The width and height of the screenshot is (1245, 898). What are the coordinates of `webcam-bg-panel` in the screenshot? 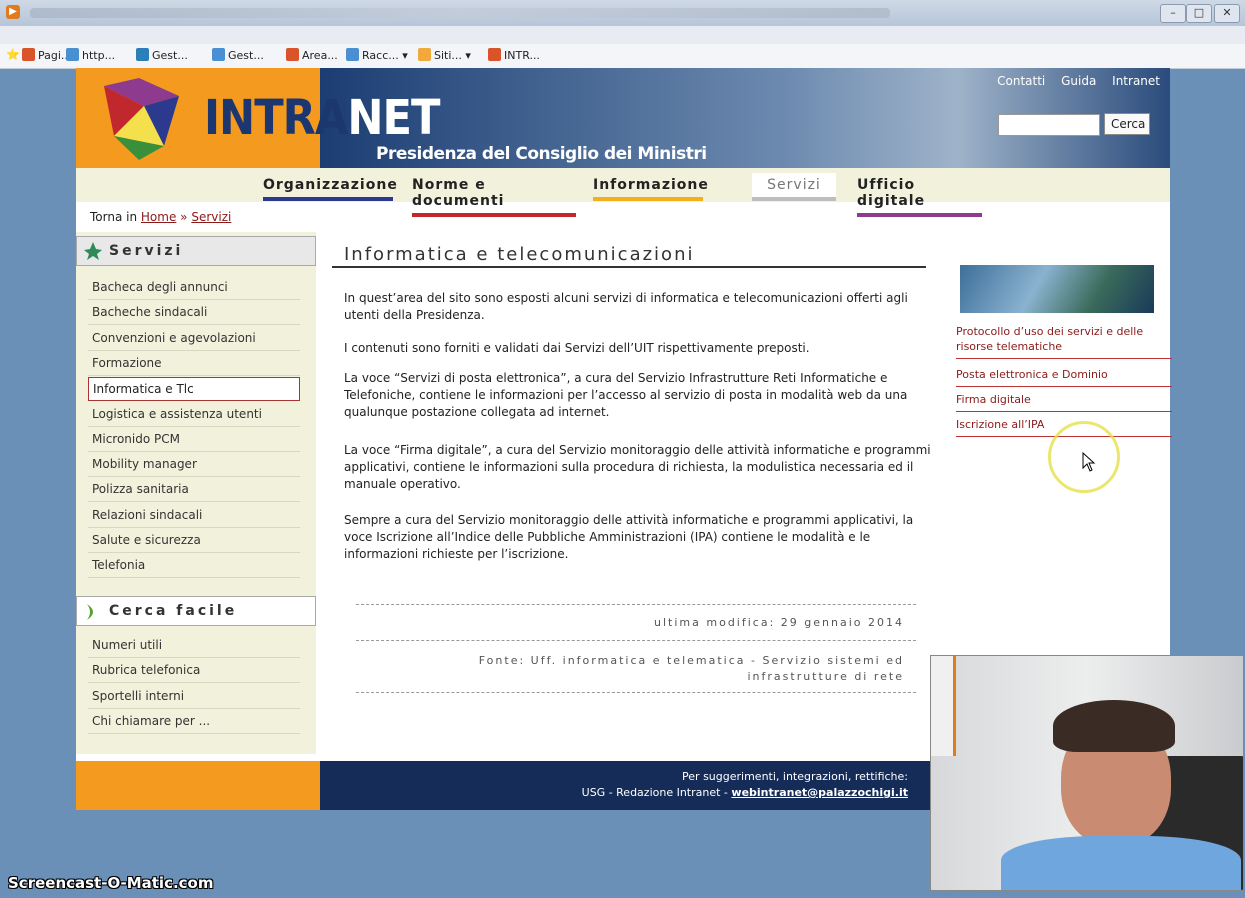 It's located at (943, 706).